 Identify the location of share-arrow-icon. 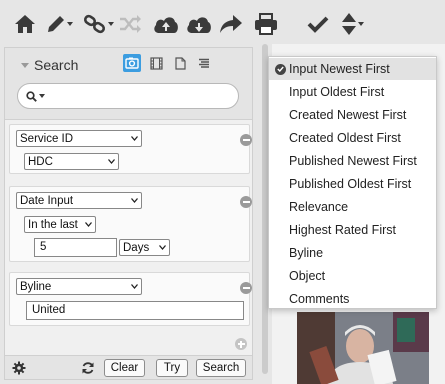
(231, 24).